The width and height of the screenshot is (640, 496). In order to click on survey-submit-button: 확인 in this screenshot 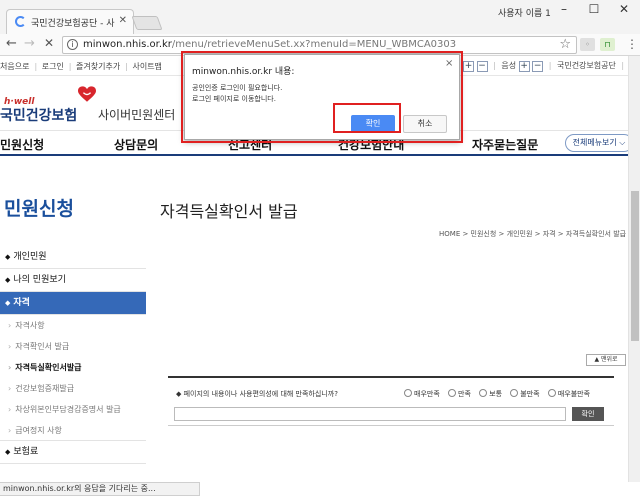, I will do `click(588, 414)`.